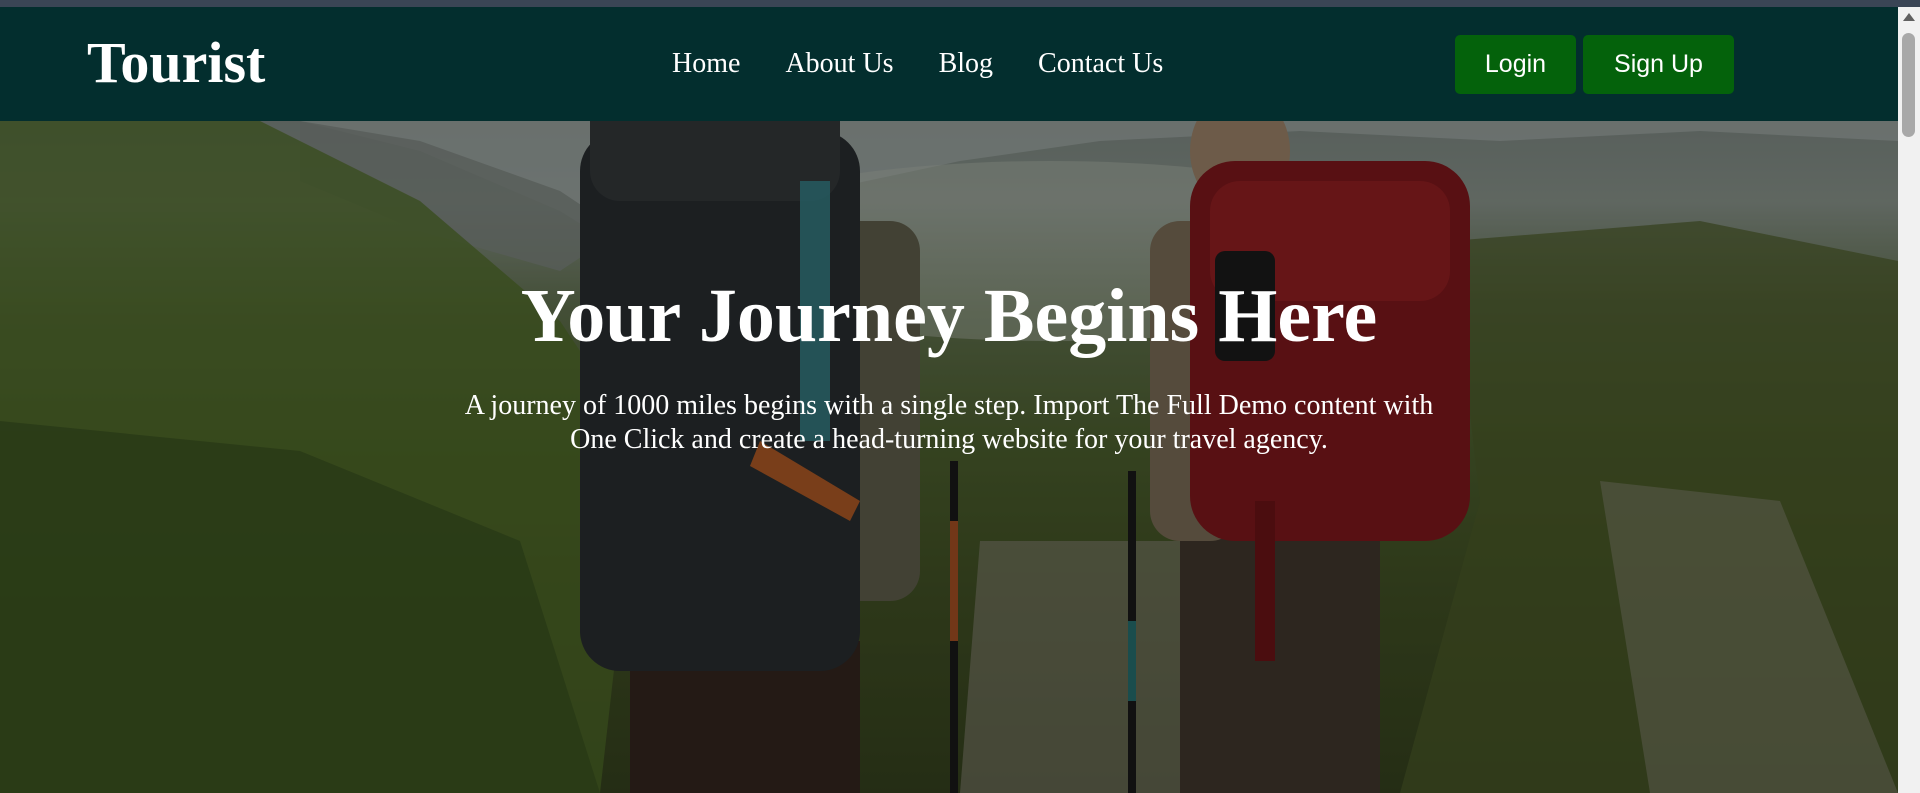 This screenshot has height=793, width=1920. Describe the element at coordinates (1909, 17) in the screenshot. I see `scroll-up-arrow-icon` at that location.